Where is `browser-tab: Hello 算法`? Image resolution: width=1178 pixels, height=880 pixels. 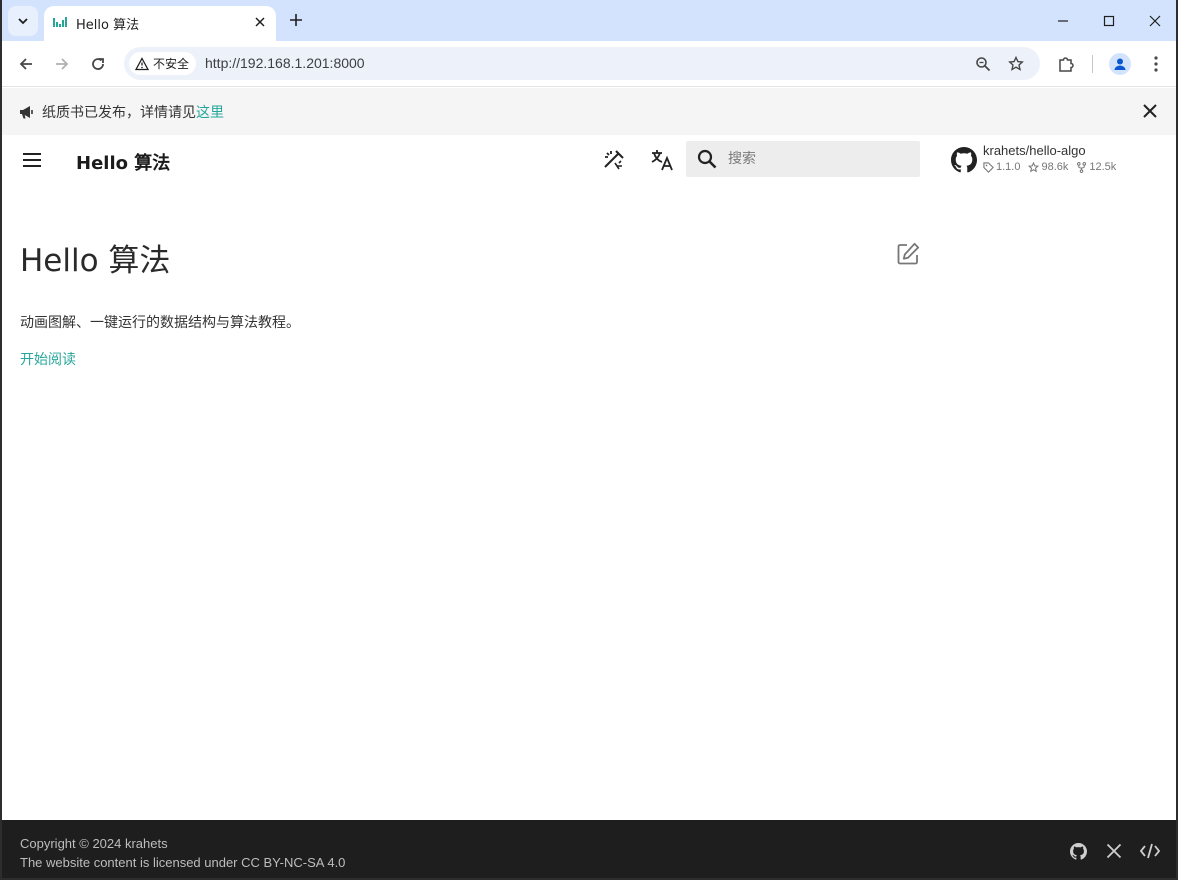
browser-tab: Hello 算法 is located at coordinates (160, 23).